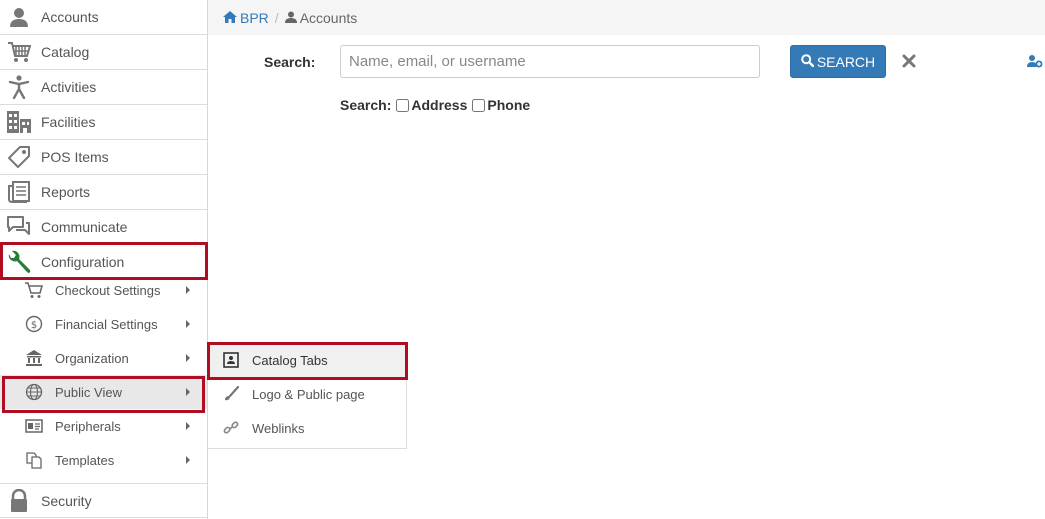 The width and height of the screenshot is (1045, 519). What do you see at coordinates (92, 358) in the screenshot?
I see `sidebar-subitem-label: Organization` at bounding box center [92, 358].